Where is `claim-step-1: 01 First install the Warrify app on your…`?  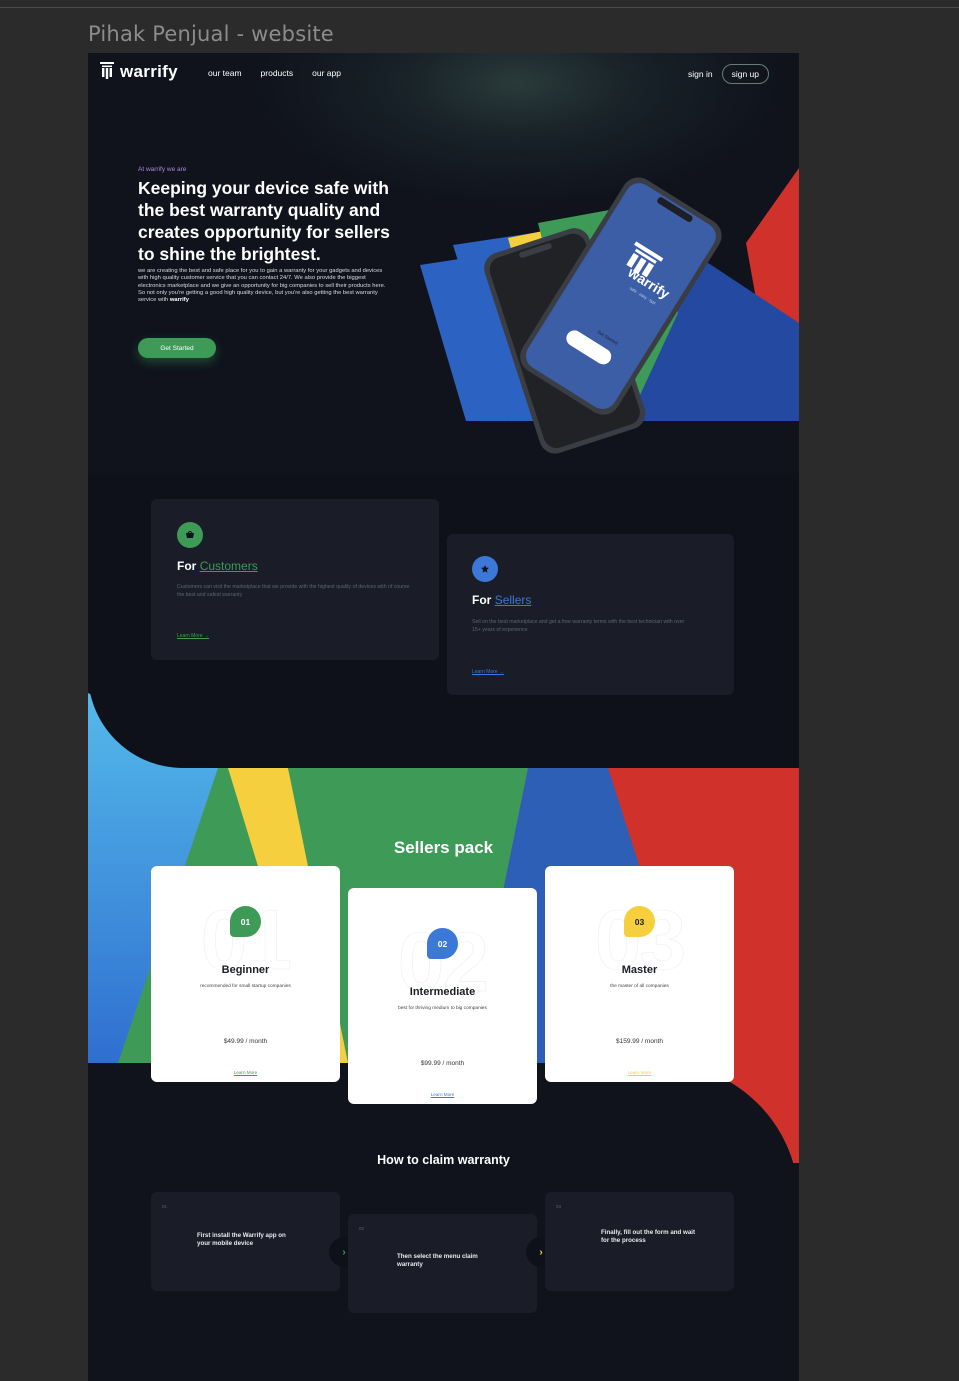
claim-step-1: 01 First install the Warrify app on your… is located at coordinates (245, 1241).